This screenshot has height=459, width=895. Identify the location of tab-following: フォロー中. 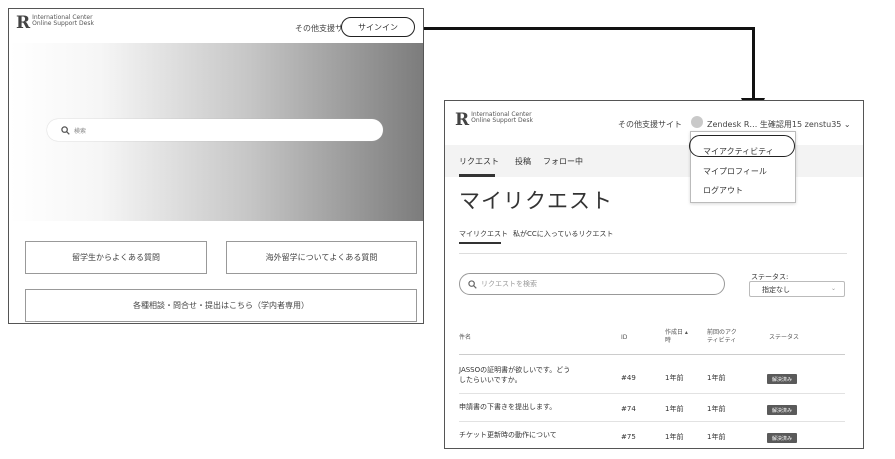
(563, 161).